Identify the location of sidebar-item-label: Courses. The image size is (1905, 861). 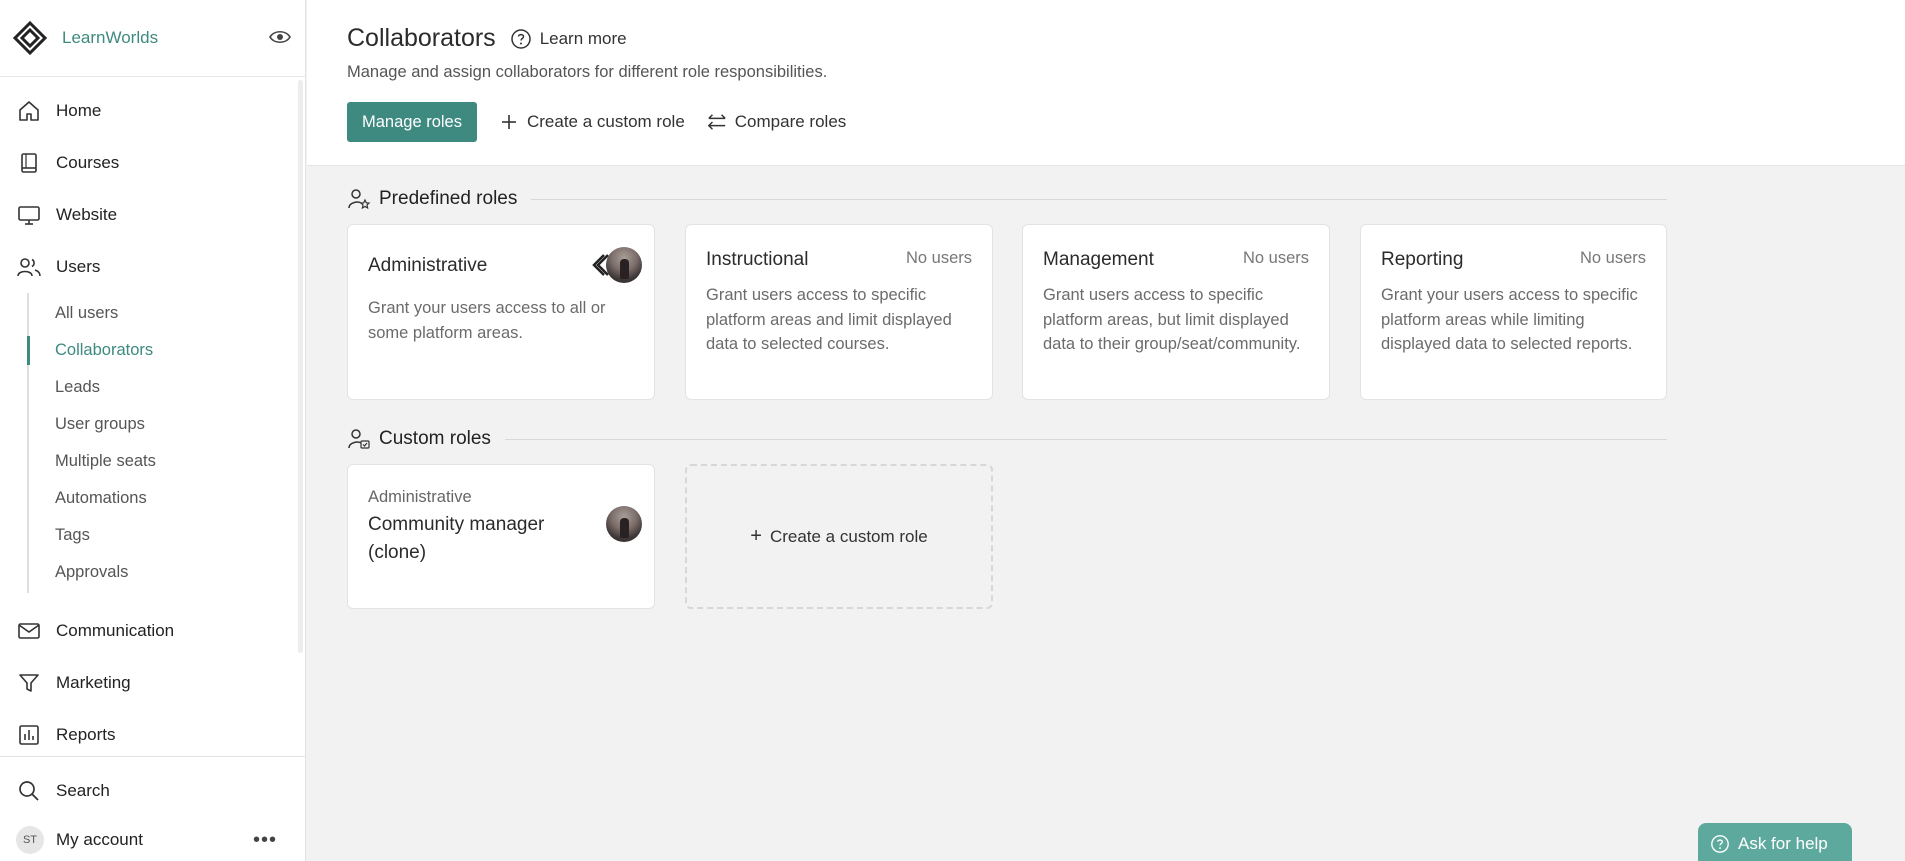
(88, 162).